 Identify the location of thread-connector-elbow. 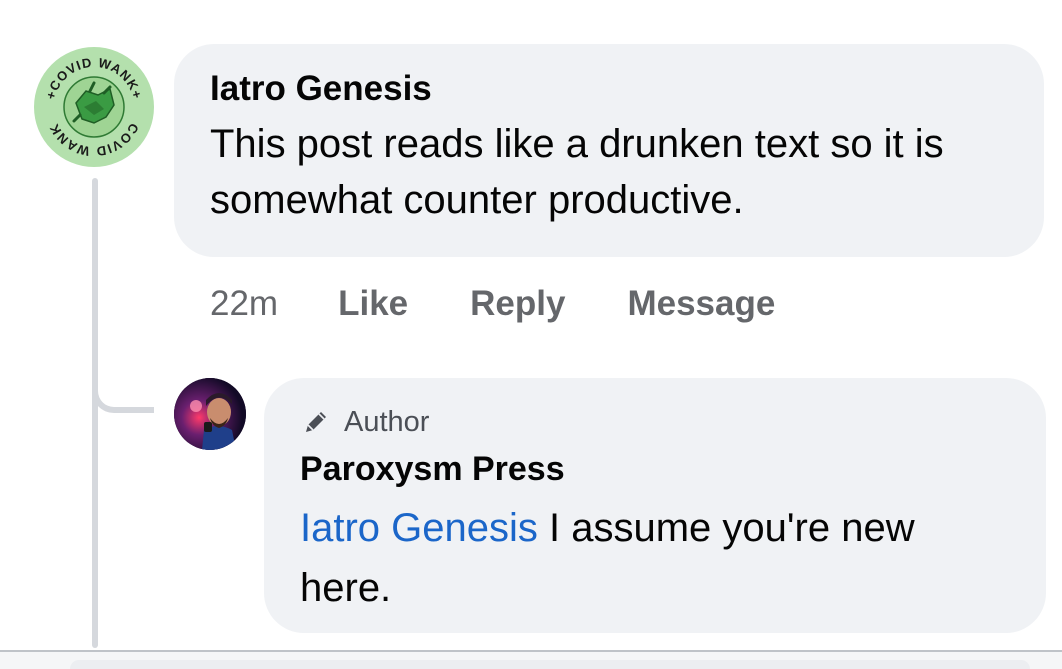
(123, 384).